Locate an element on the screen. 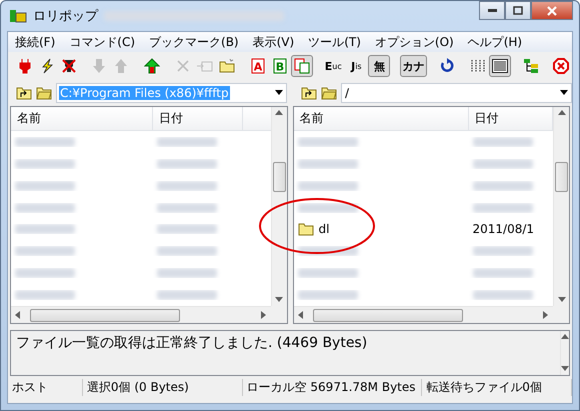  log-message: ファイル一覧の取得は正常終了しました. (4469 Bytes) is located at coordinates (191, 343).